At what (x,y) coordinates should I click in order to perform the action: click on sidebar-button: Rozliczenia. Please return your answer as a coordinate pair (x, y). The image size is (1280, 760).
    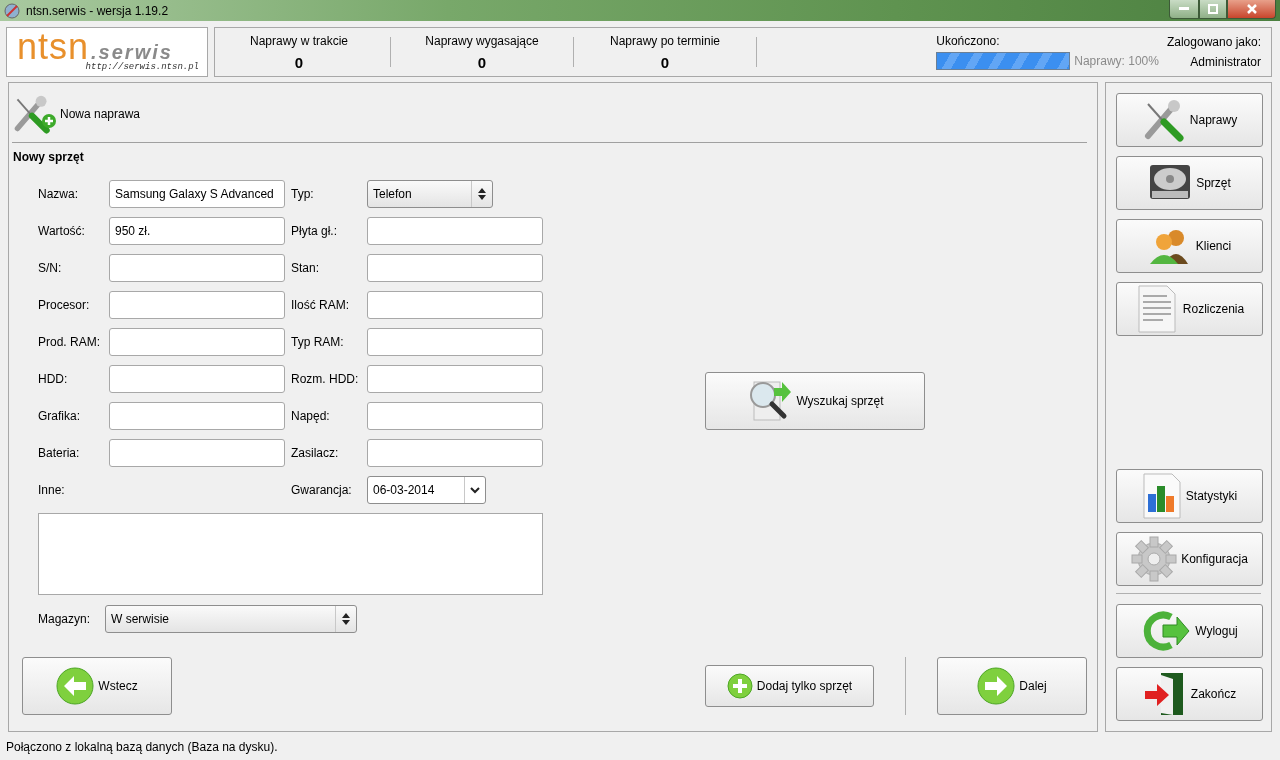
    Looking at the image, I should click on (1189, 309).